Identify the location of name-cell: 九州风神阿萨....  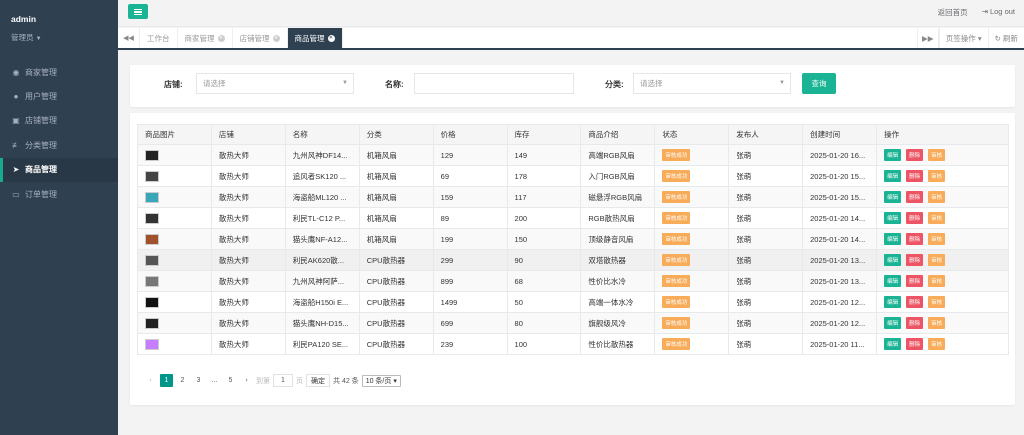
(322, 281).